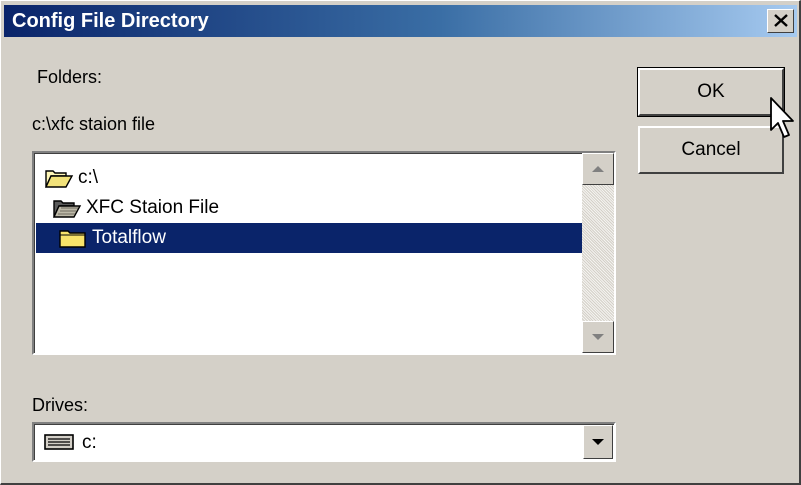 The image size is (801, 485). Describe the element at coordinates (324, 442) in the screenshot. I see `drives-combobox: c:` at that location.